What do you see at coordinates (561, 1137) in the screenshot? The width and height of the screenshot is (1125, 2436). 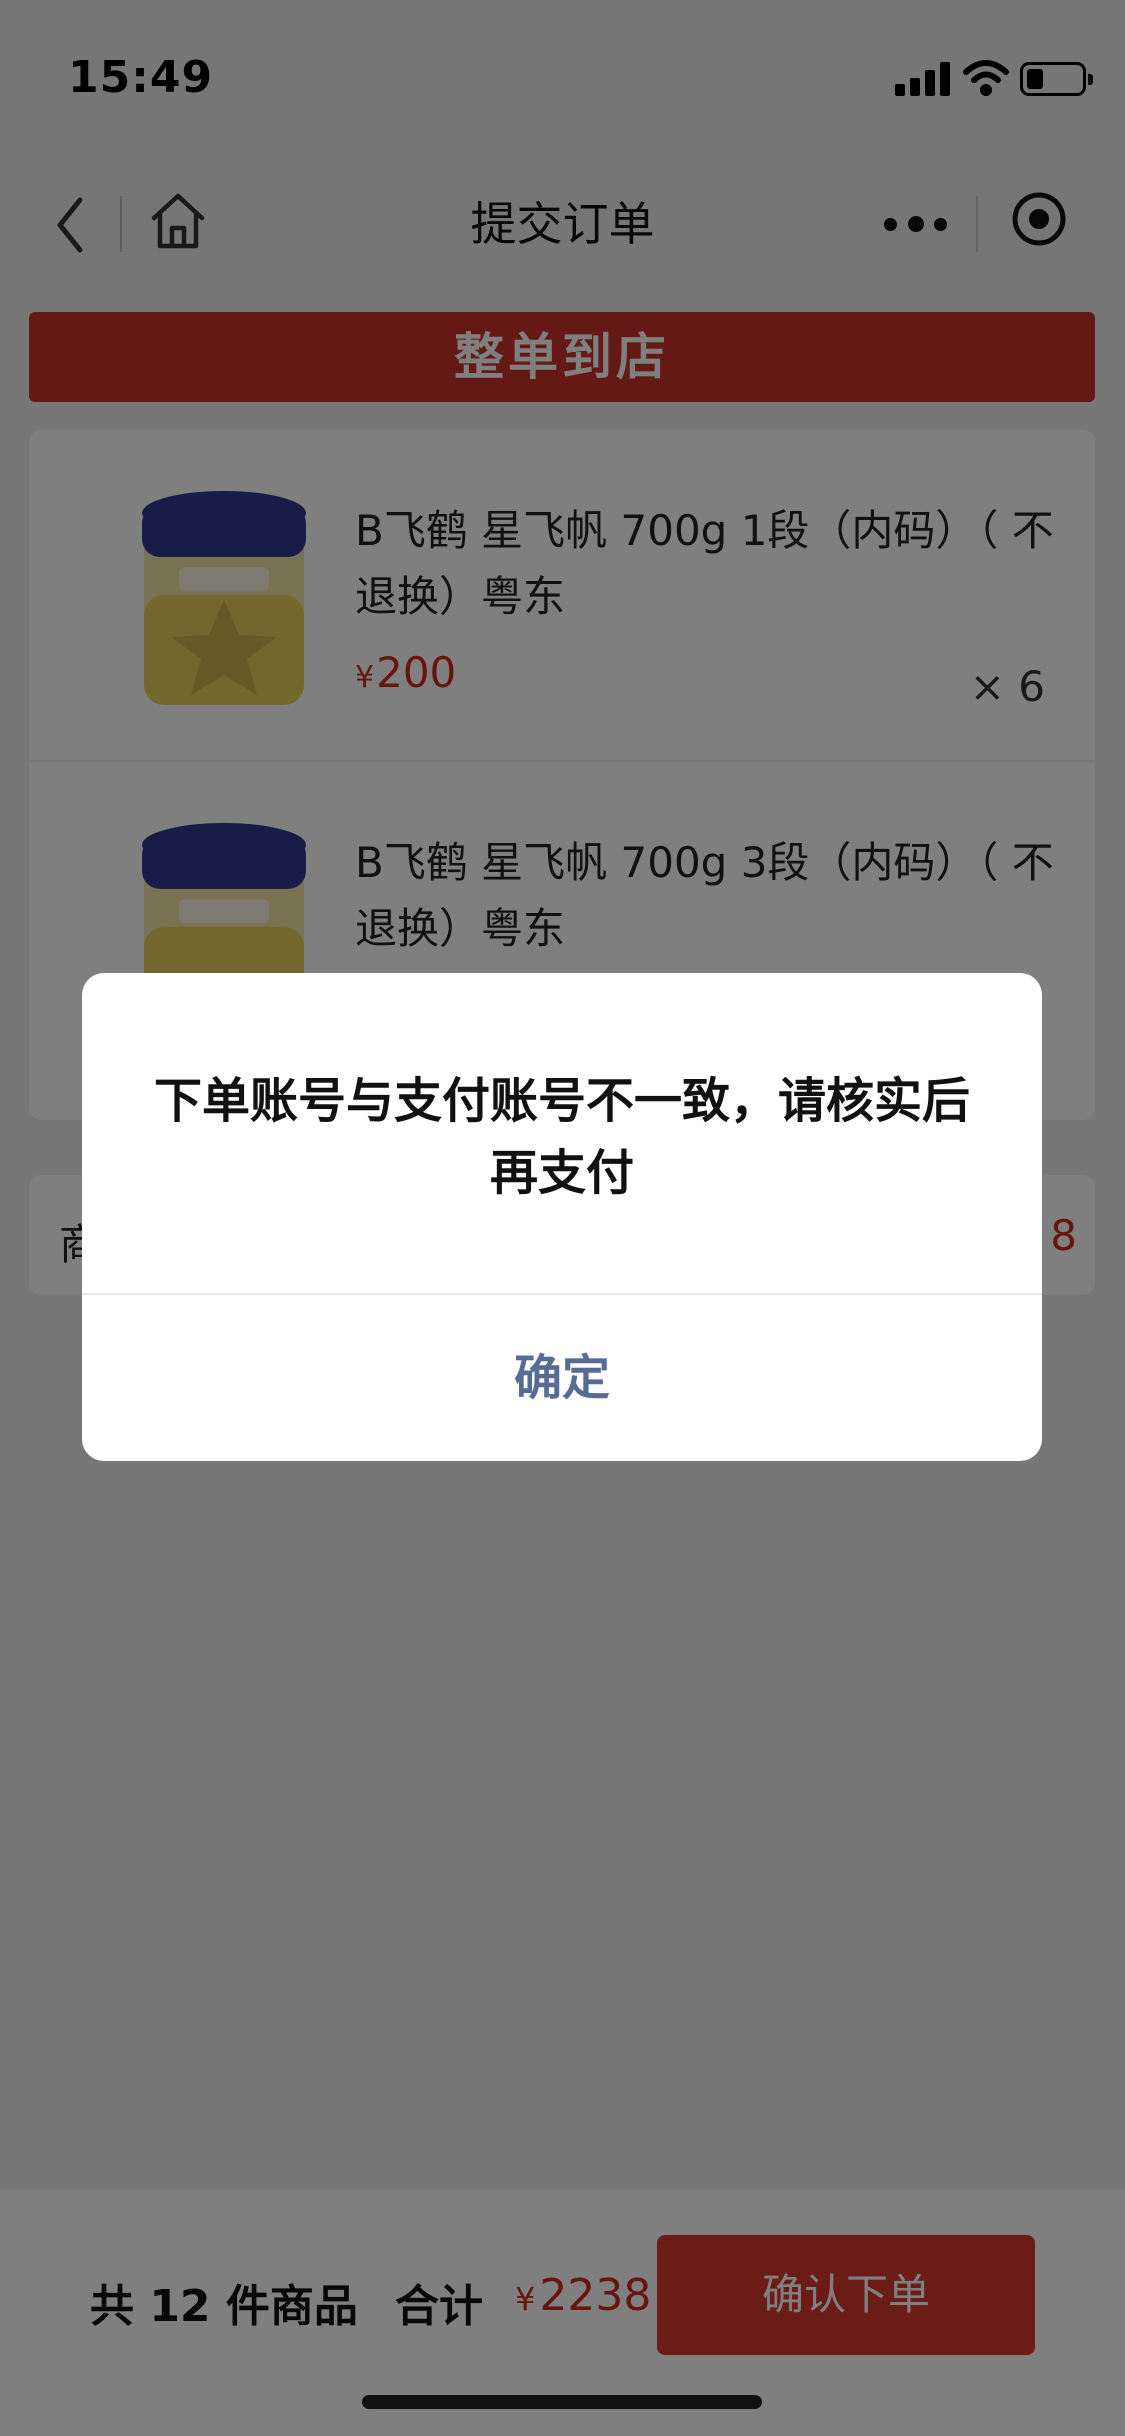 I see `dialog-message: 下单账号与支付账号不一致，请核实后再支付` at bounding box center [561, 1137].